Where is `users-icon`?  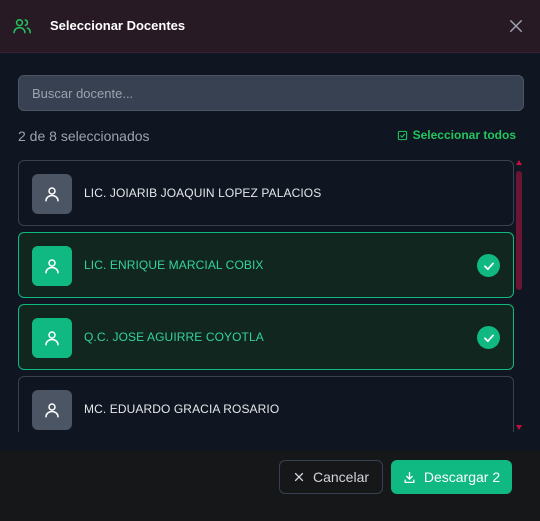
users-icon is located at coordinates (22, 26).